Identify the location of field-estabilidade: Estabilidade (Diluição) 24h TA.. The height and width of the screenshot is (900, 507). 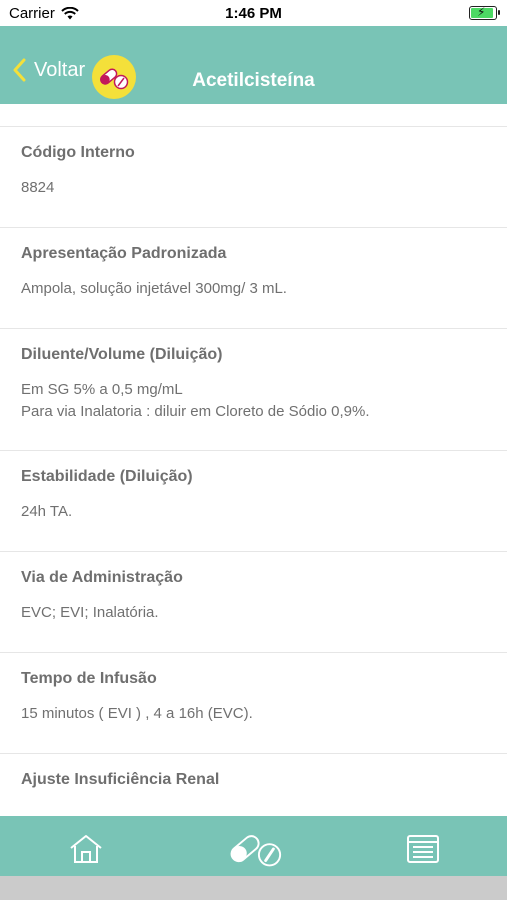
(253, 501).